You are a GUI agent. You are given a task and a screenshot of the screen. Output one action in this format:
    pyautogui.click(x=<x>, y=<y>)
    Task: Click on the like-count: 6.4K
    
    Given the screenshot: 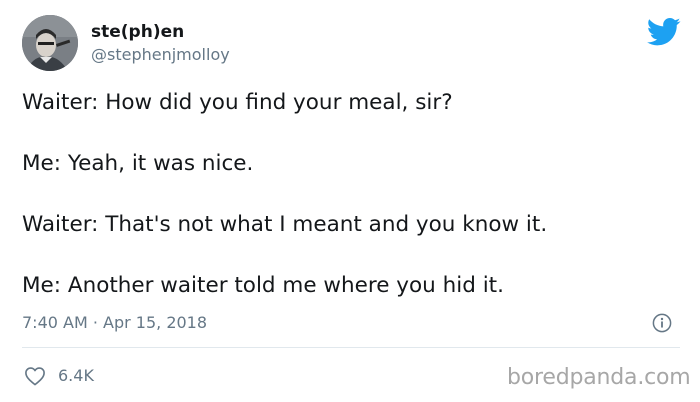 What is the action you would take?
    pyautogui.click(x=76, y=376)
    